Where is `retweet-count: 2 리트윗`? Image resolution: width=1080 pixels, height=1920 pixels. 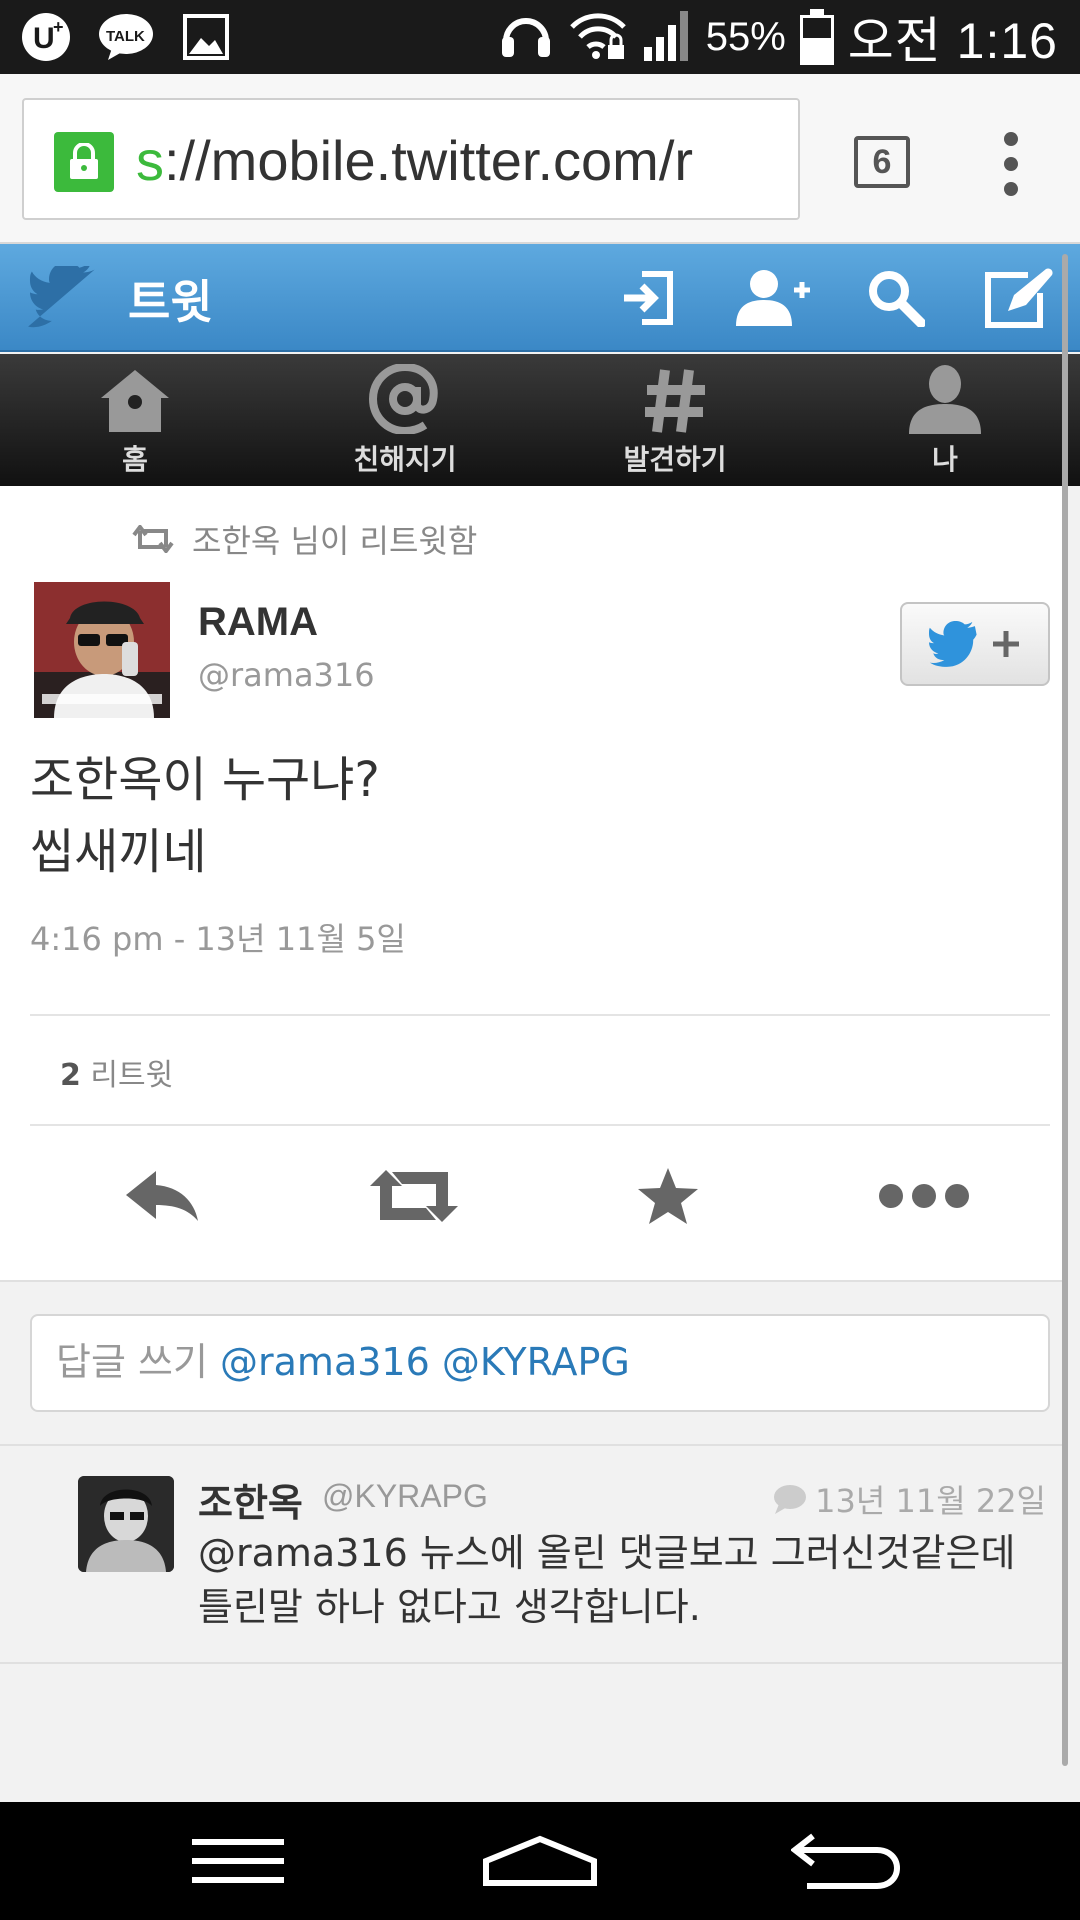 retweet-count: 2 리트윗 is located at coordinates (116, 1072).